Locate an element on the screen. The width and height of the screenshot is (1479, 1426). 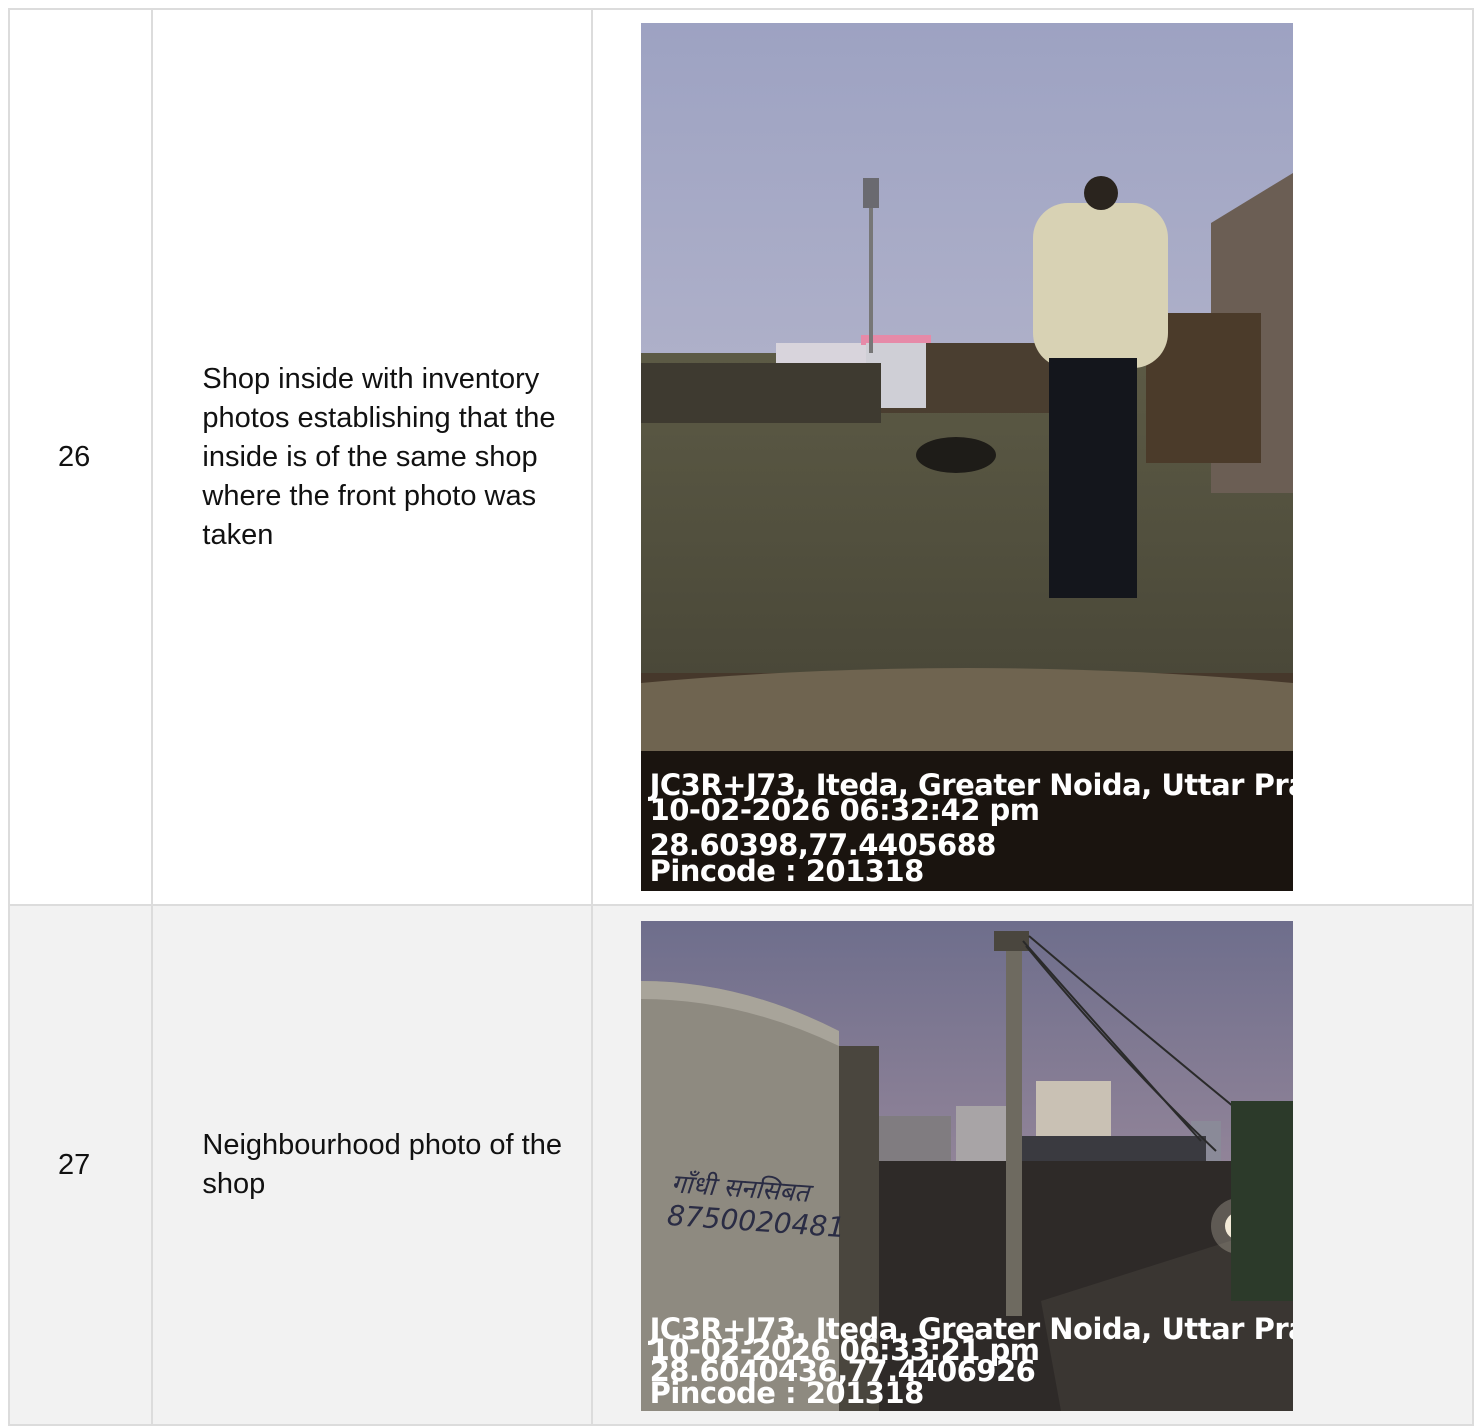
row-number: 27 is located at coordinates (80, 1165).